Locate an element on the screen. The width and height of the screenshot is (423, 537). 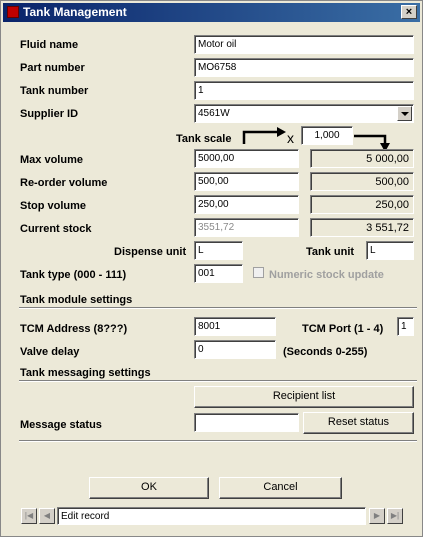
tank-type-input: 001 is located at coordinates (218, 273).